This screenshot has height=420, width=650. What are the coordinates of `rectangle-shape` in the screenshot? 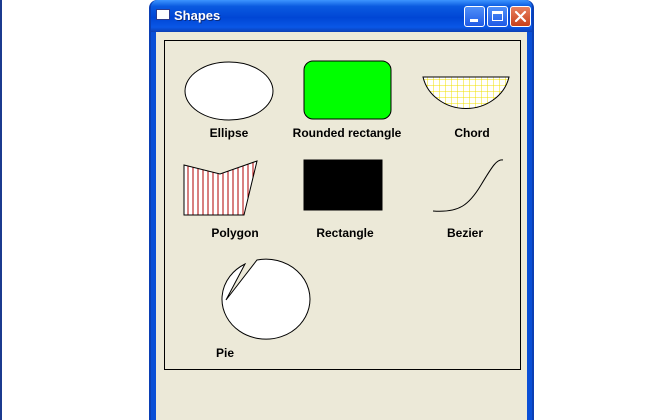 It's located at (343, 185).